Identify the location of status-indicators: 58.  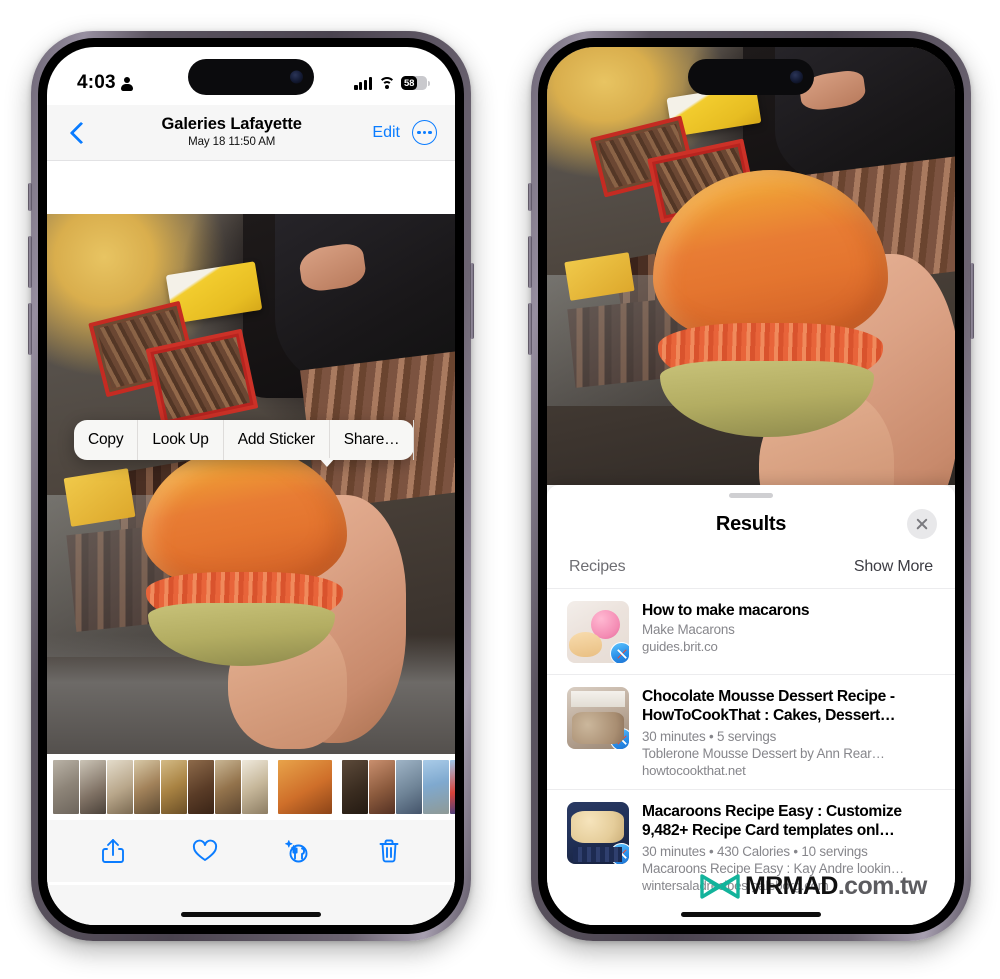
(392, 83).